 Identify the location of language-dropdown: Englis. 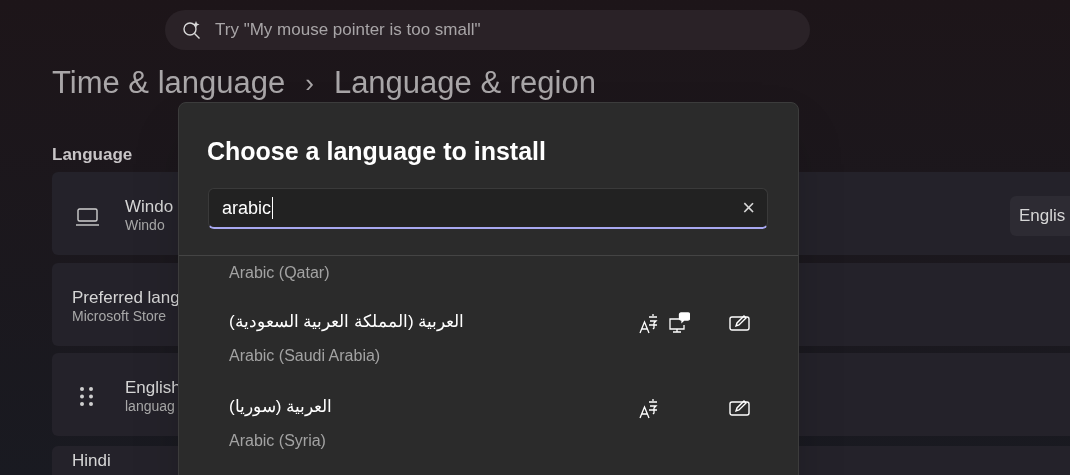
(1040, 216).